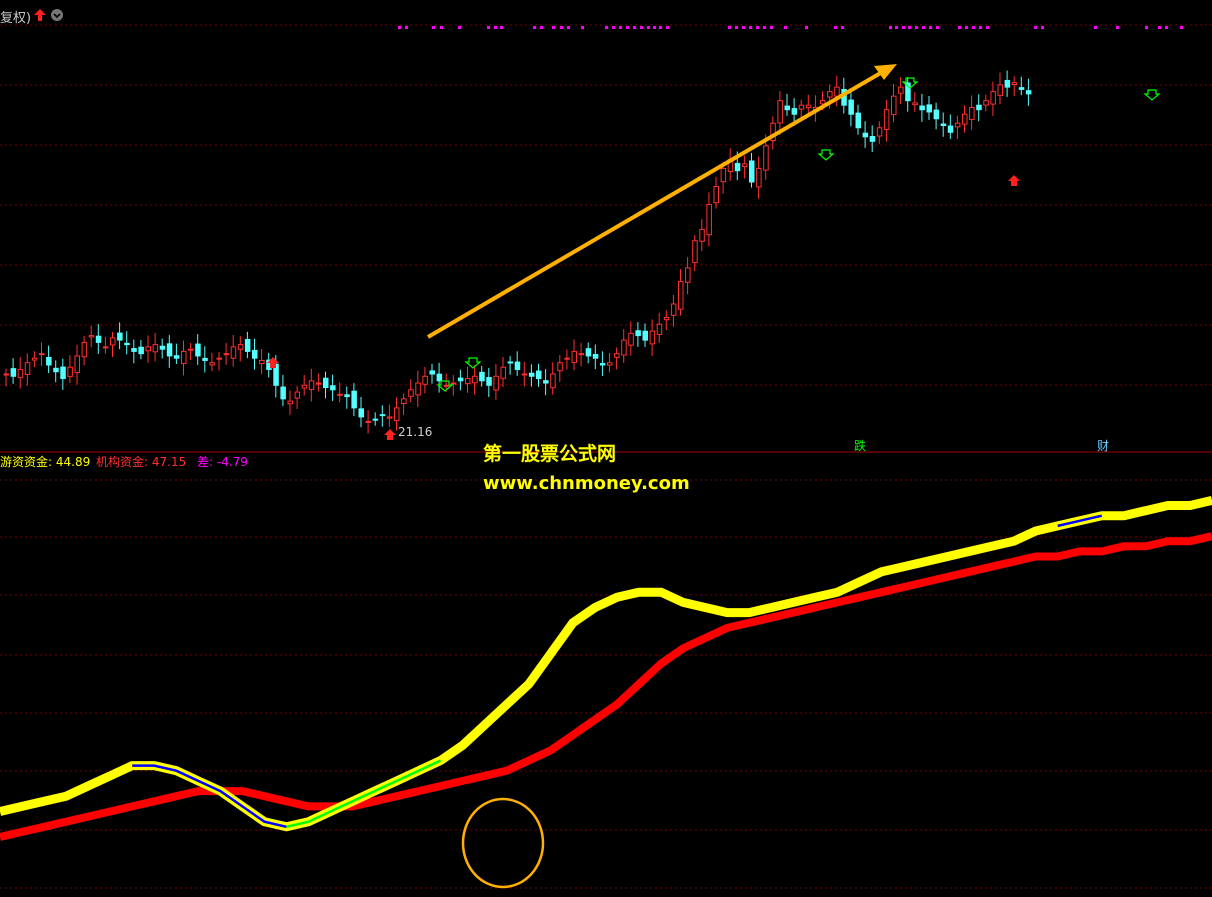 The width and height of the screenshot is (1212, 897). Describe the element at coordinates (45, 462) in the screenshot. I see `legend-hot-money: 游资资金: 44.89` at that location.